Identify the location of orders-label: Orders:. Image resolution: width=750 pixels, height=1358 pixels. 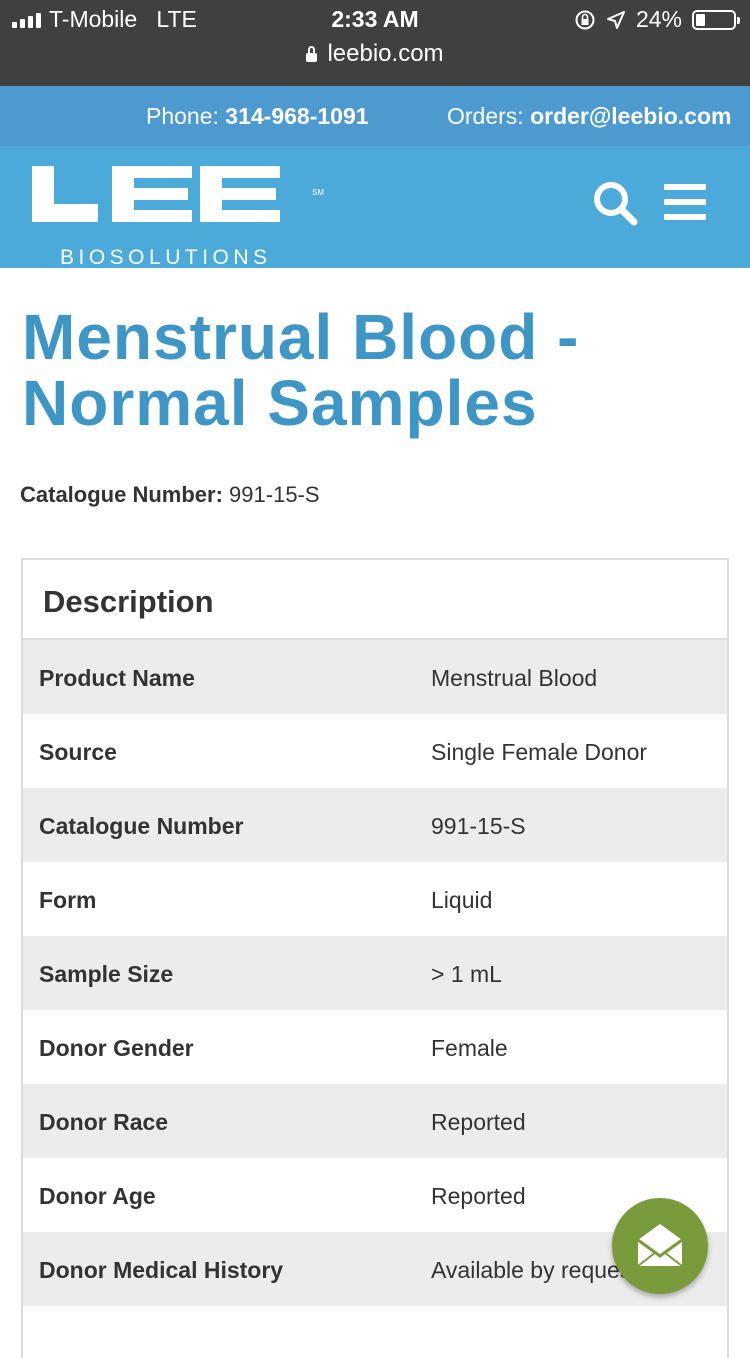
(485, 116).